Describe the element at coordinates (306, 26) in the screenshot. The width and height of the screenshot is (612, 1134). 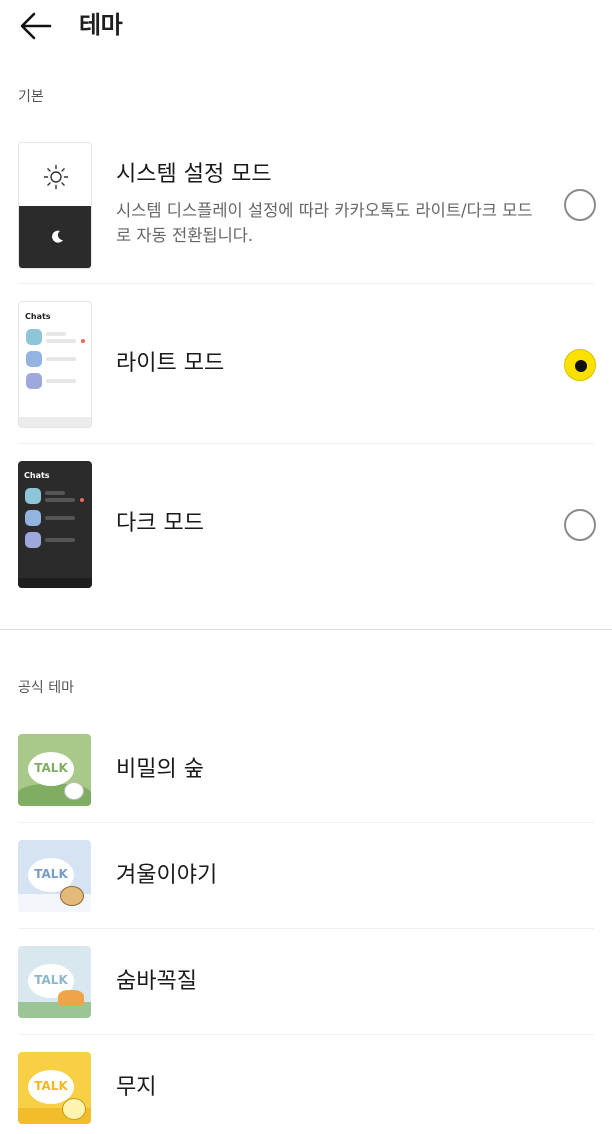
I see `top-bar: 테마` at that location.